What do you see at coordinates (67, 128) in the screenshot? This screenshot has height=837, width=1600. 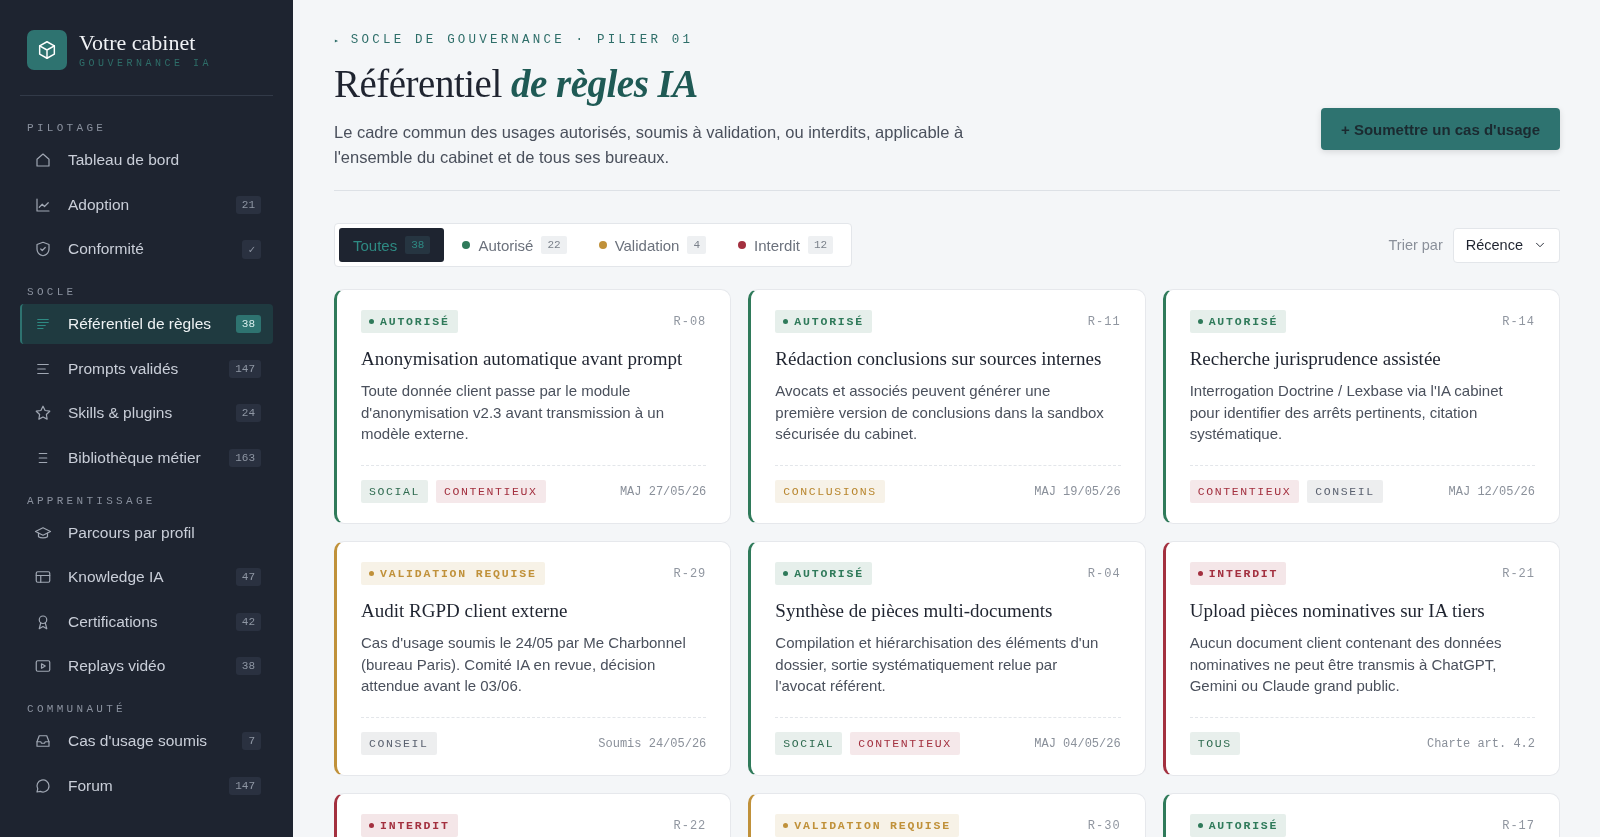 I see `section-label: PILOTAGE` at bounding box center [67, 128].